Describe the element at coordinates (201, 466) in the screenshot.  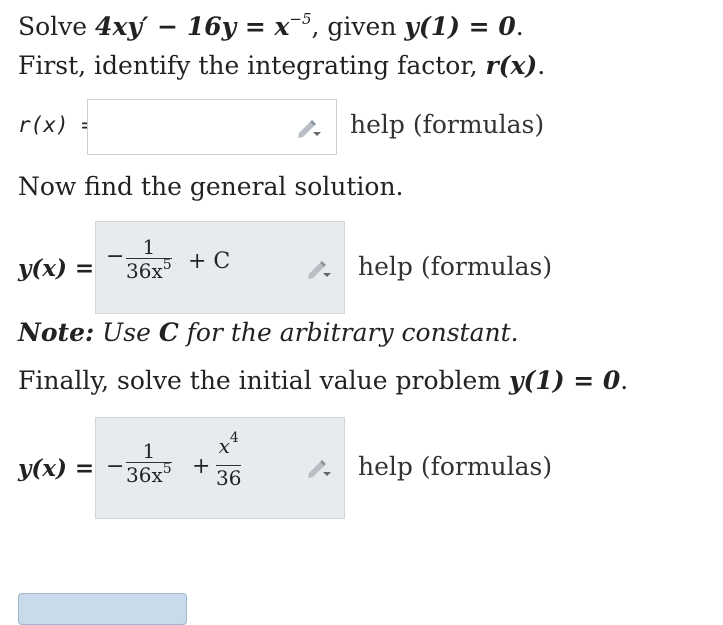
I see `step3-plus: +` at that location.